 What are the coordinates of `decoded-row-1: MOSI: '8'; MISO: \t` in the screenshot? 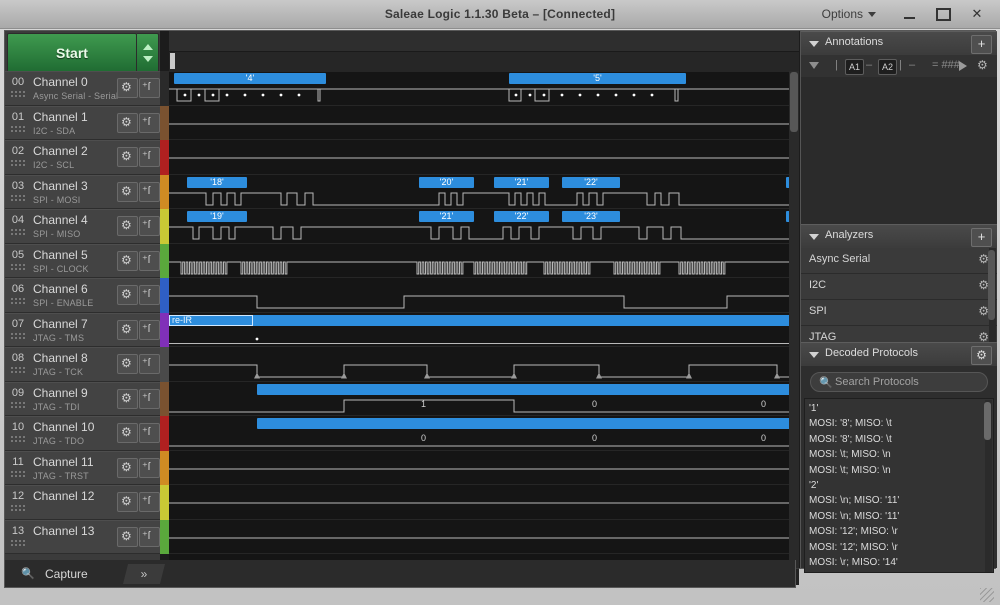 It's located at (850, 423).